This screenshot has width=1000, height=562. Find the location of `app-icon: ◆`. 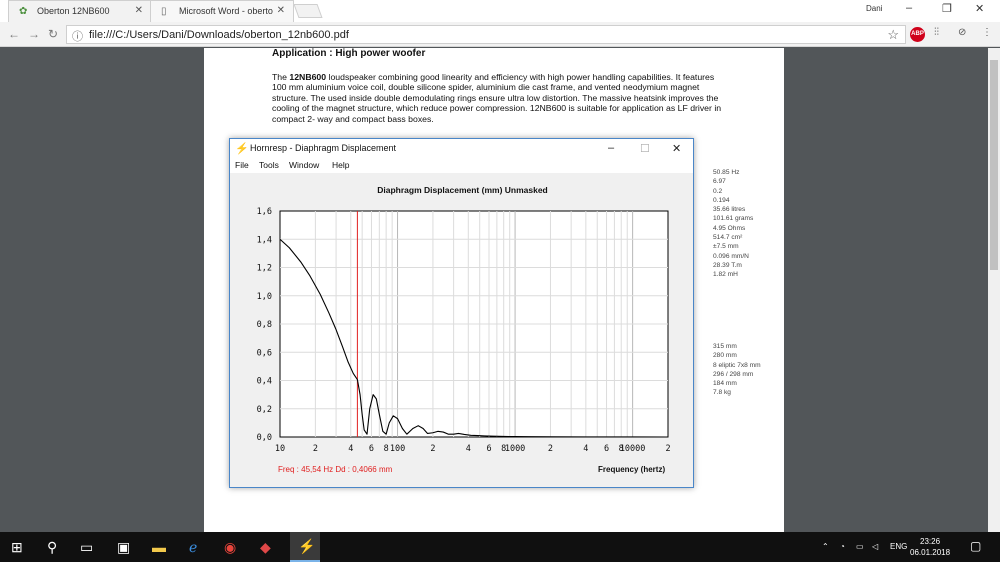

app-icon: ◆ is located at coordinates (265, 547).